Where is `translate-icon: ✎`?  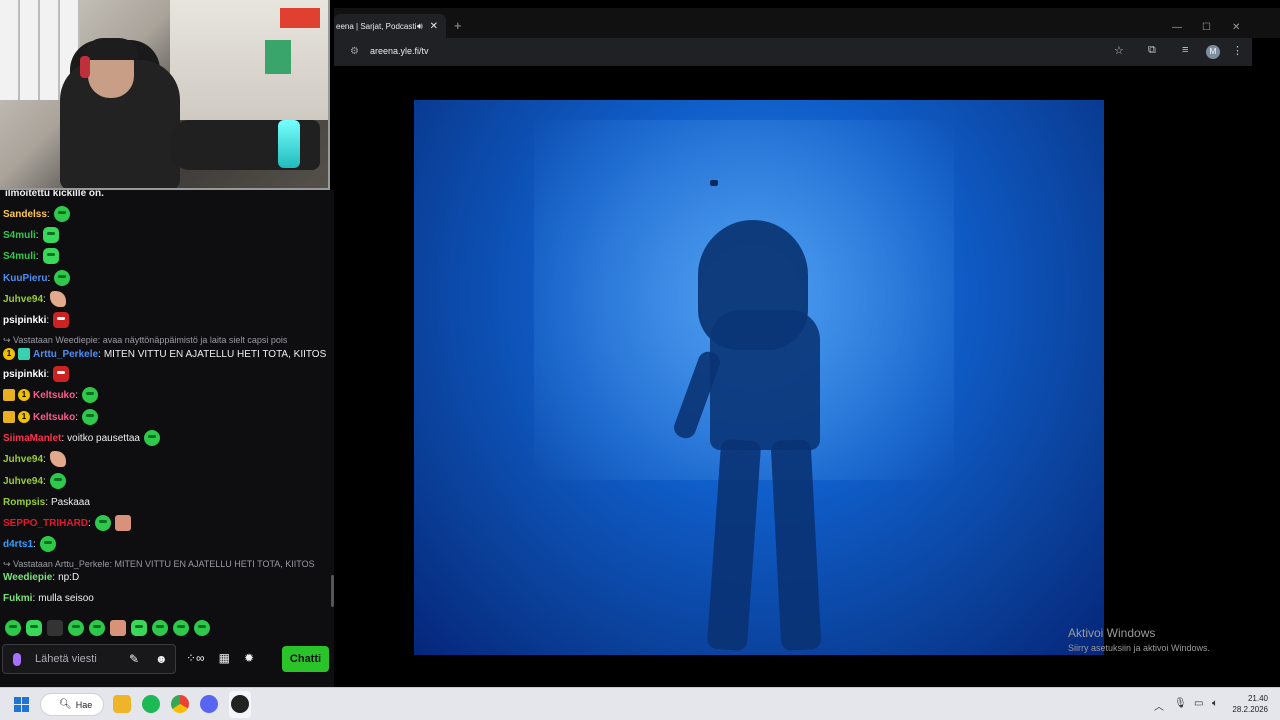 translate-icon: ✎ is located at coordinates (134, 659).